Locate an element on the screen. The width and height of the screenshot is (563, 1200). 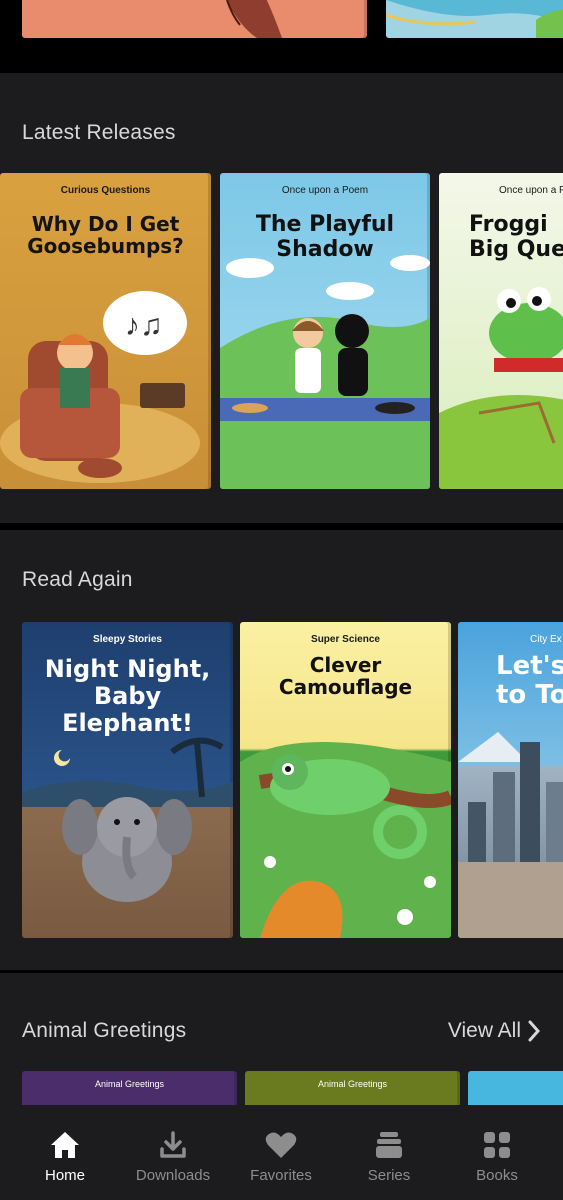
home-icon is located at coordinates (65, 1145).